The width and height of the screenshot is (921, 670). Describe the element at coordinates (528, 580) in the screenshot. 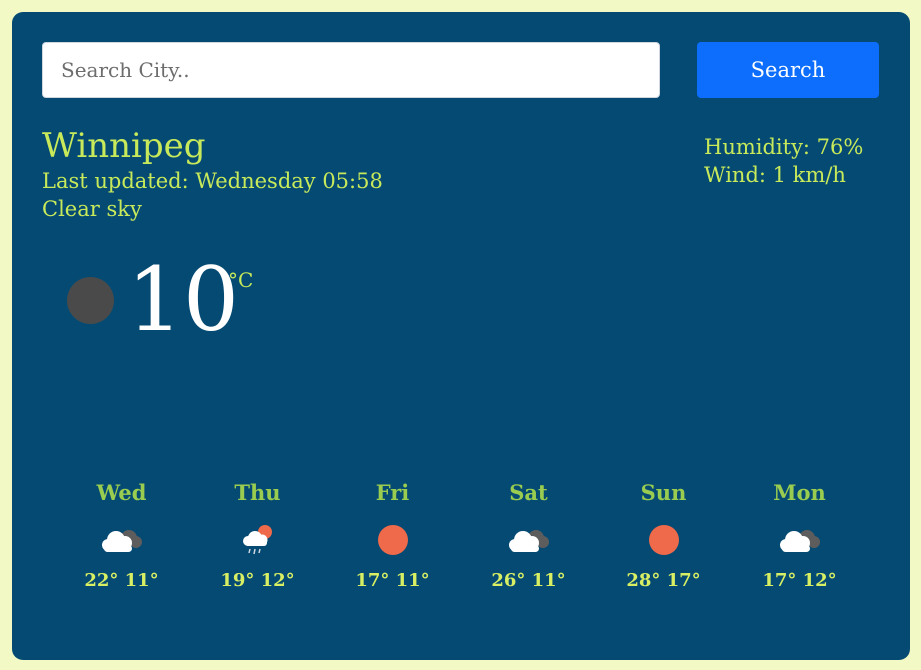

I see `forecast-temps: 26° 11°` at that location.